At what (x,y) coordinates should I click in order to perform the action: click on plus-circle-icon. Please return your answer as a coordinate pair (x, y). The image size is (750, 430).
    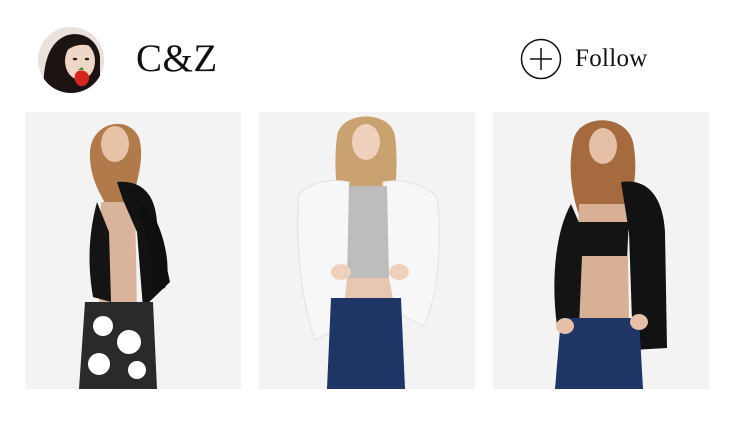
    Looking at the image, I should click on (541, 59).